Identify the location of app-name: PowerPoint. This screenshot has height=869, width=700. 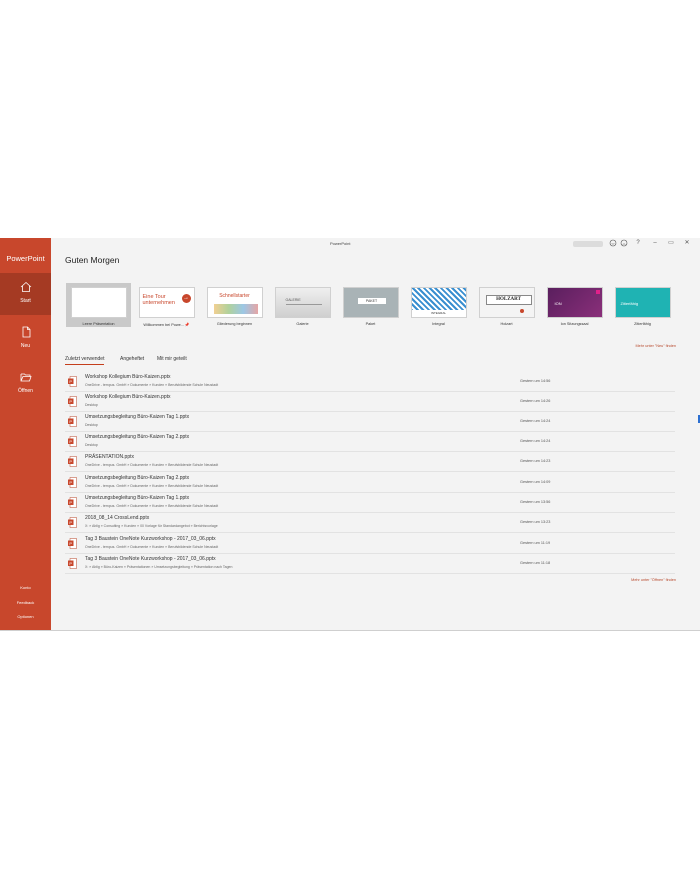
(25, 258).